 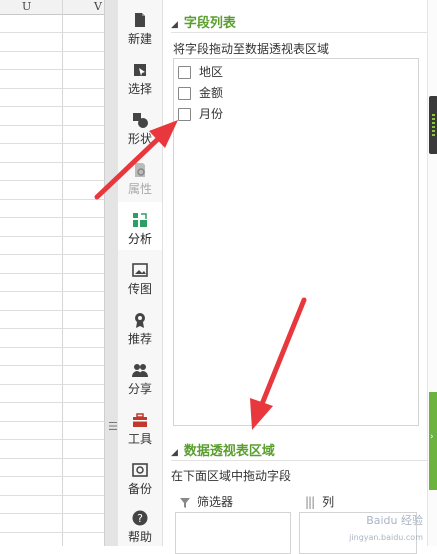 I want to click on tool-label: 推荐, so click(x=139, y=339).